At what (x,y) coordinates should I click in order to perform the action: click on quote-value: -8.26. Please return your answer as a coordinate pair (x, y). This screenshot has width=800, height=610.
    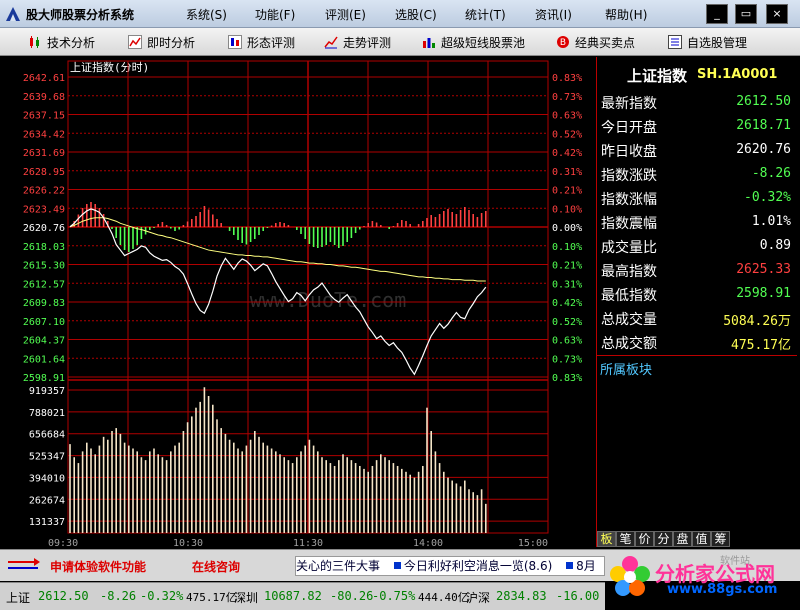
    Looking at the image, I should click on (771, 173).